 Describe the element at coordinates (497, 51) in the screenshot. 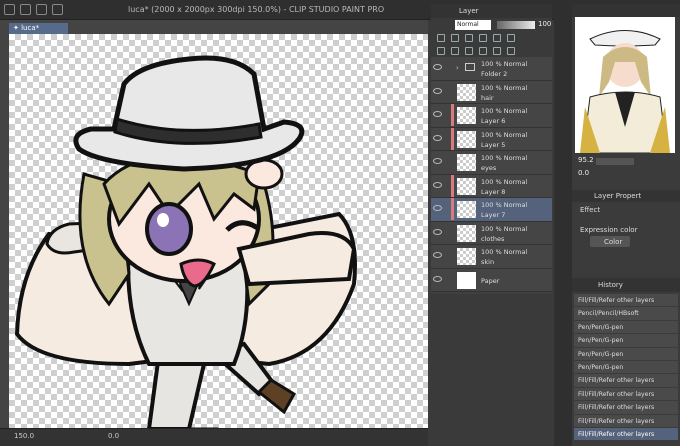

I see `merge-icon` at that location.